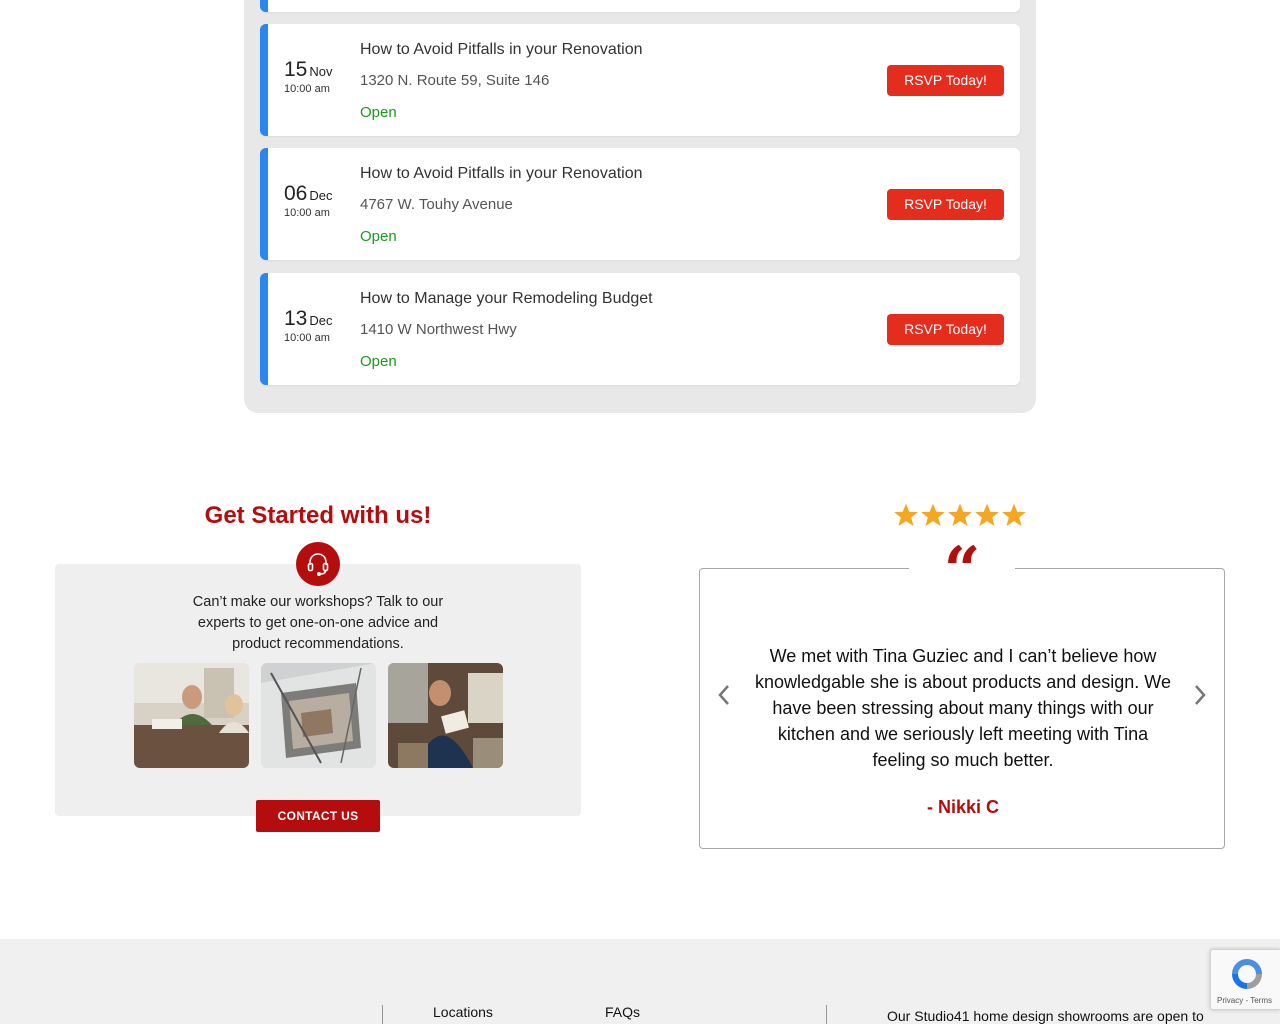 The height and width of the screenshot is (1024, 1280). What do you see at coordinates (445, 715) in the screenshot?
I see `samples-photo` at bounding box center [445, 715].